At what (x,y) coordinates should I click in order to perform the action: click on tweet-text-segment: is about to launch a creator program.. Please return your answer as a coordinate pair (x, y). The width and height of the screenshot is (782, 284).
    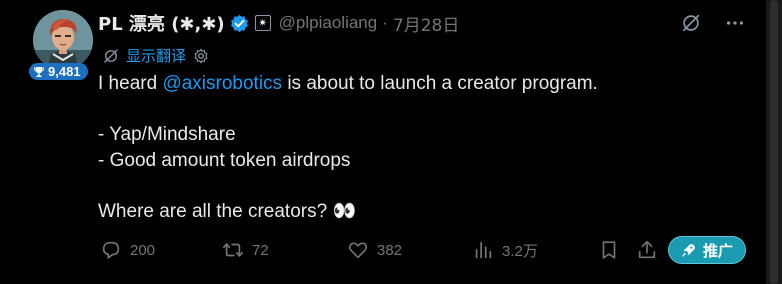
    Looking at the image, I should click on (440, 83).